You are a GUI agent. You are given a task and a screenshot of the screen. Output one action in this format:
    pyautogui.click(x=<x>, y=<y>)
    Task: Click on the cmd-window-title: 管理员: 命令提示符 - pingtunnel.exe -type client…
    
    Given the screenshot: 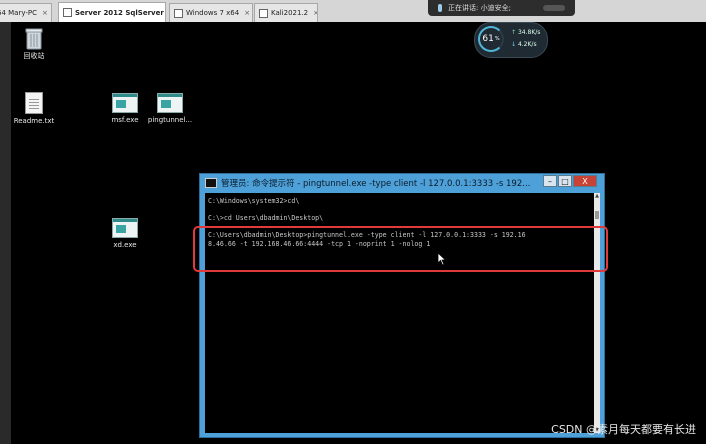 What is the action you would take?
    pyautogui.click(x=376, y=184)
    